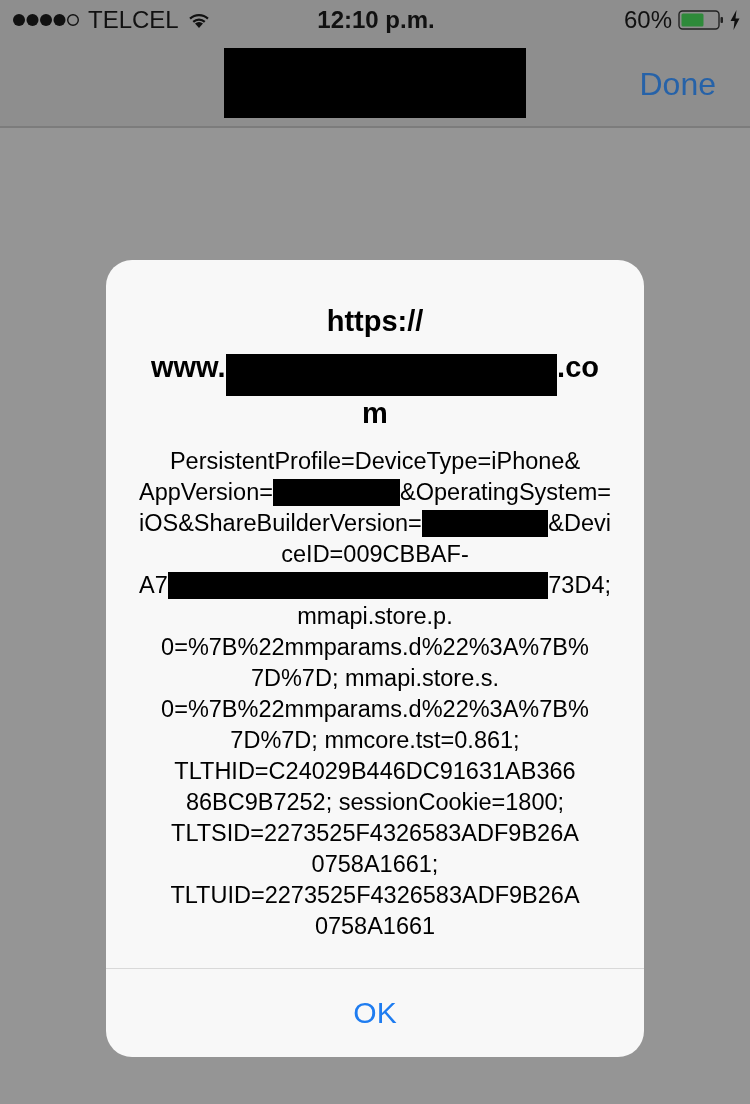 Image resolution: width=750 pixels, height=1104 pixels. Describe the element at coordinates (375, 413) in the screenshot. I see `alert-title: m` at that location.